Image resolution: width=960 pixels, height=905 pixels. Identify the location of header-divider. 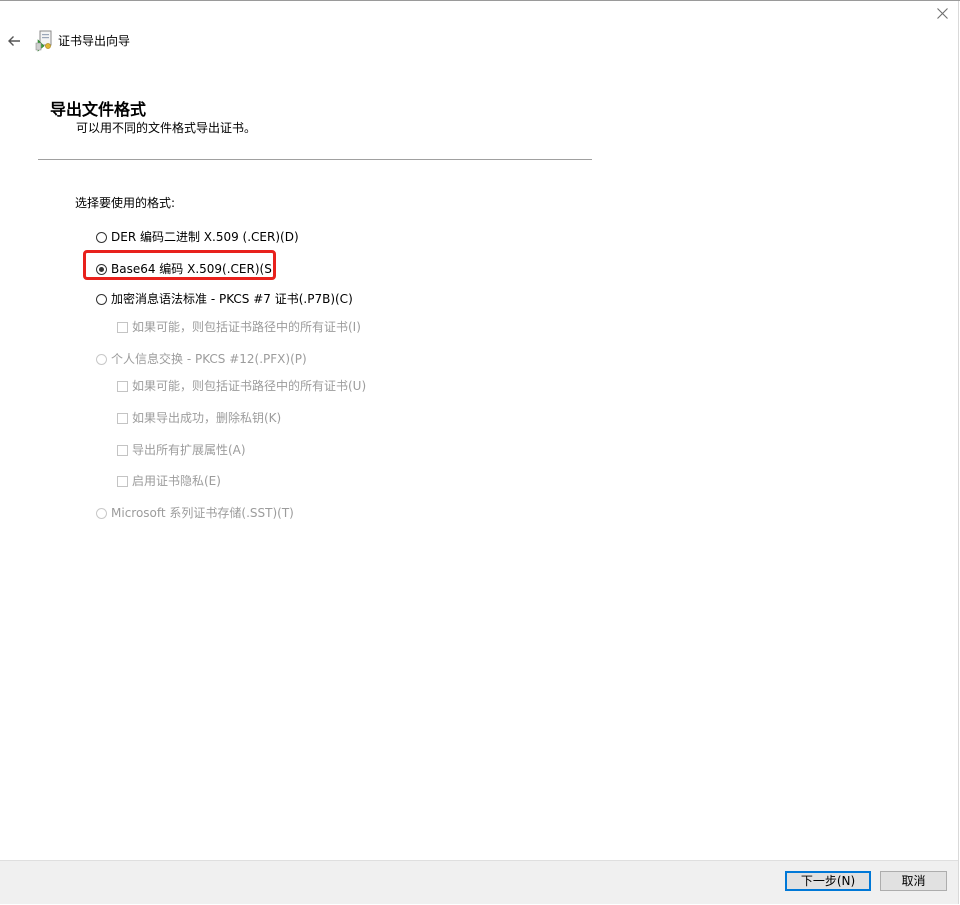
(315, 159).